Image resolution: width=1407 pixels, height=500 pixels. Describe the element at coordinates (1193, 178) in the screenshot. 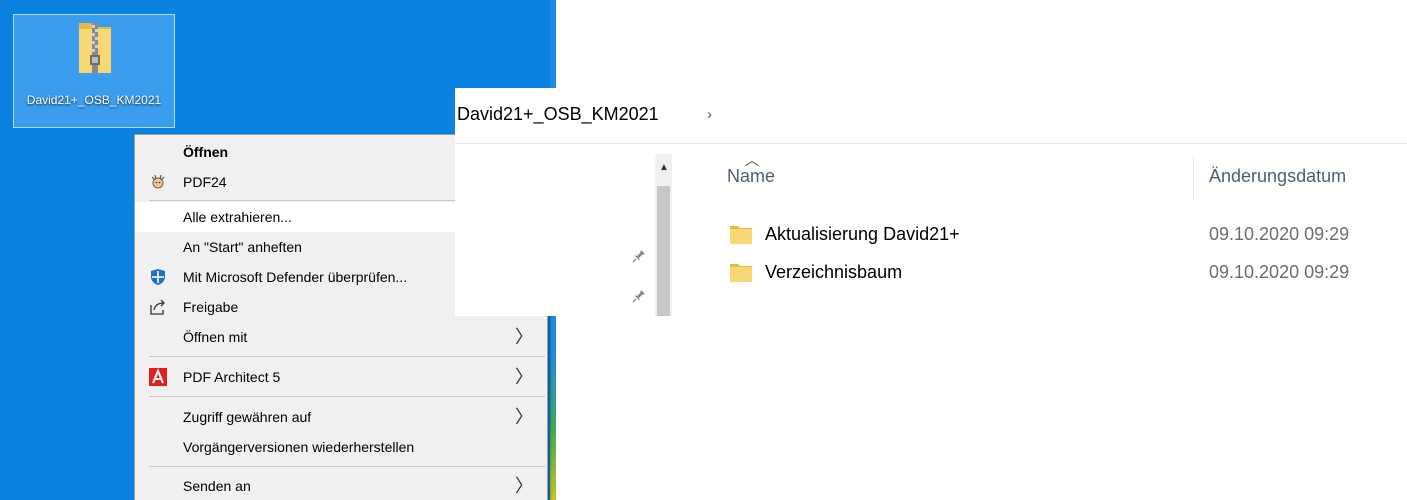

I see `column-divider` at that location.